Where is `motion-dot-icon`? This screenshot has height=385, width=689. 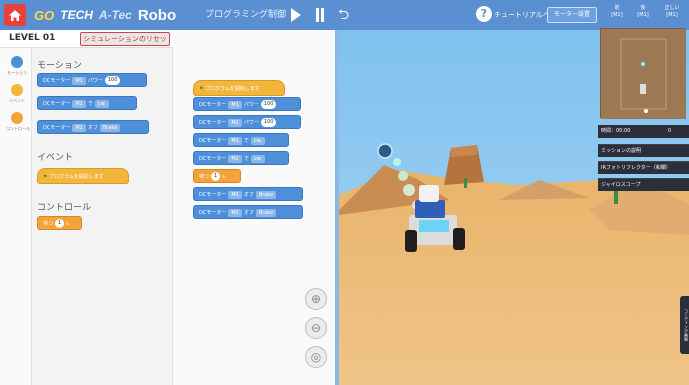
motion-dot-icon is located at coordinates (17, 62).